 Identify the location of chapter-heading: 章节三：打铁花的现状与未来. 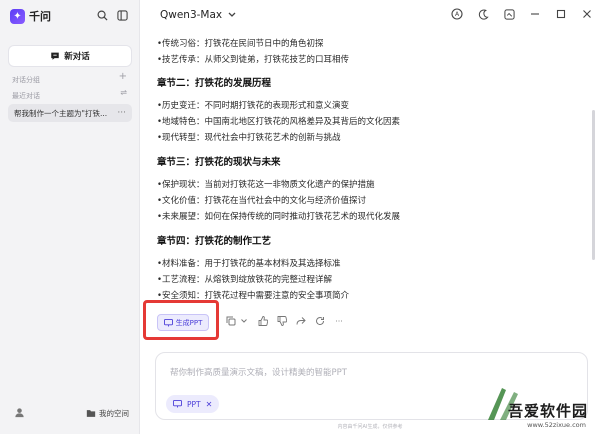
(219, 162).